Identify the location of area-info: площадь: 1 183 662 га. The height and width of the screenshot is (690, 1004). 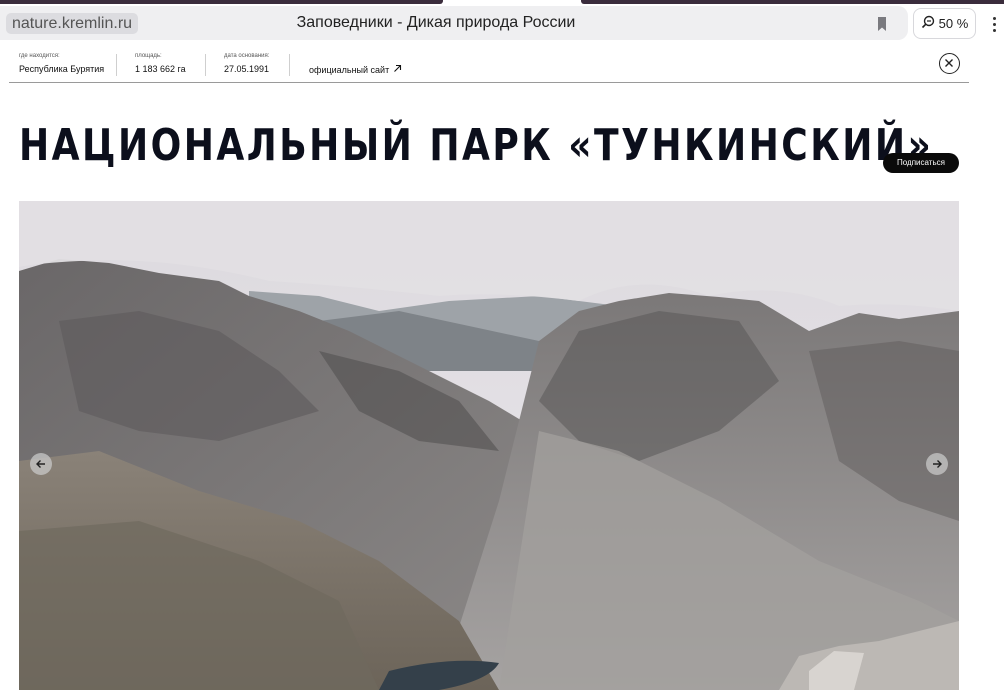
(160, 64).